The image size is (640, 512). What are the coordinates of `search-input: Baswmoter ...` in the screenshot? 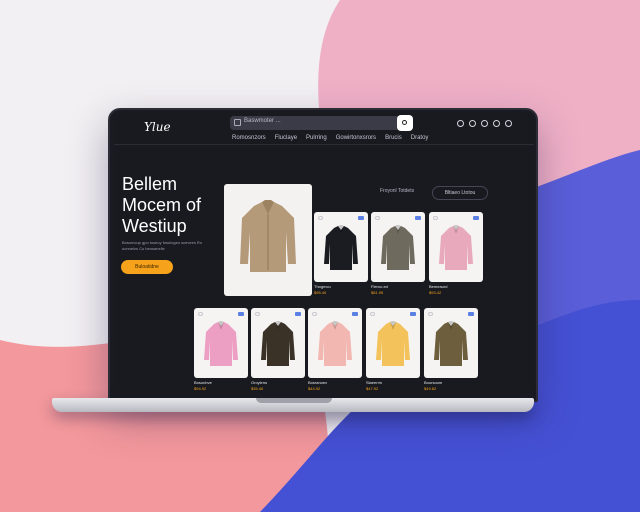 It's located at (262, 121).